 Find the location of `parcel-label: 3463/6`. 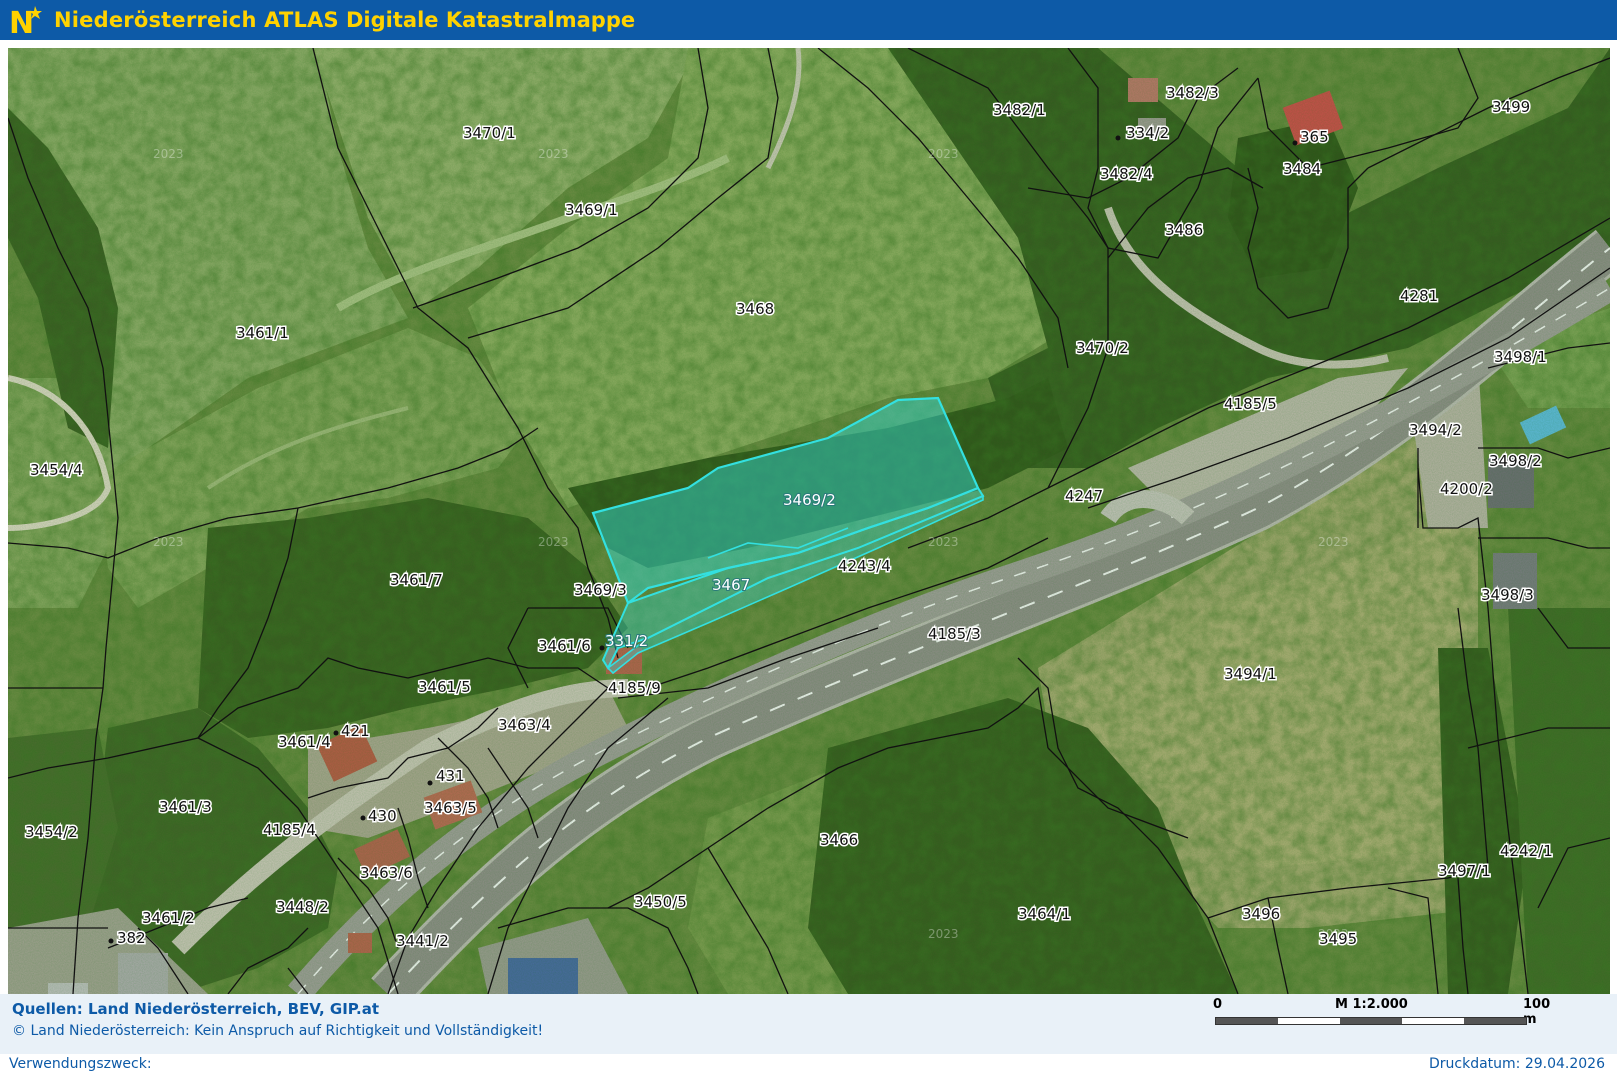

parcel-label: 3463/6 is located at coordinates (386, 873).